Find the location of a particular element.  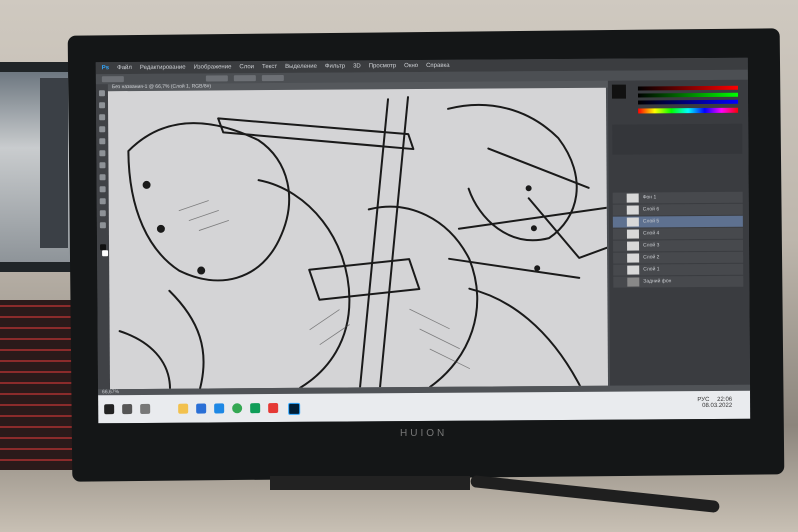

layer-row: Слой 2 is located at coordinates (678, 257).